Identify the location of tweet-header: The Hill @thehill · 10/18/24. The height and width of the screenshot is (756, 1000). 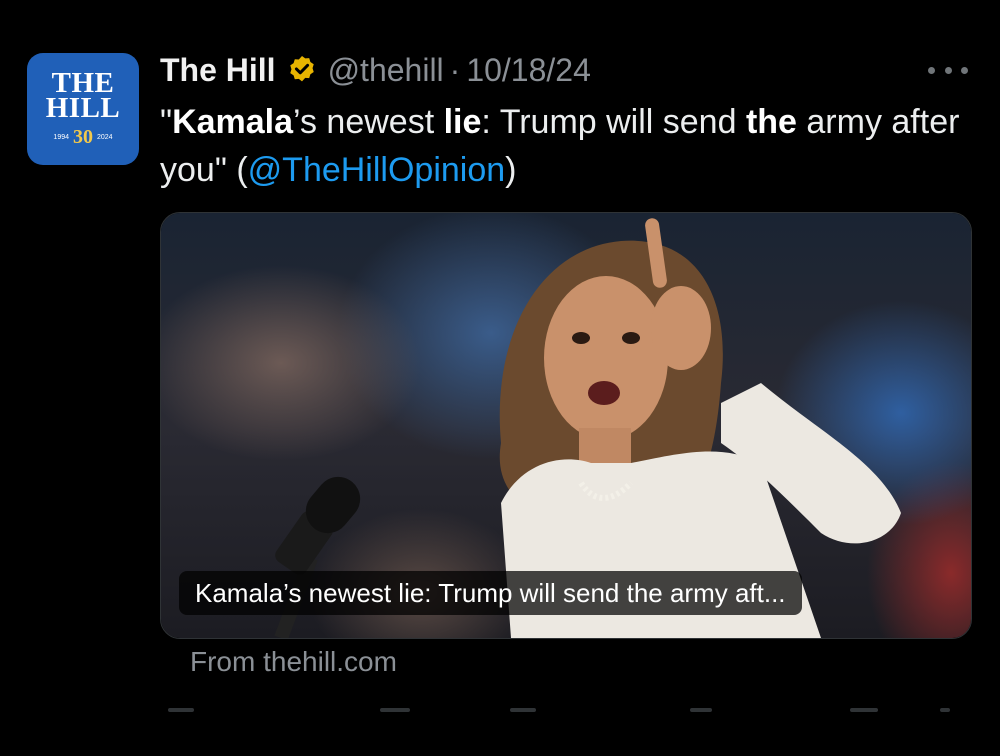
(375, 70).